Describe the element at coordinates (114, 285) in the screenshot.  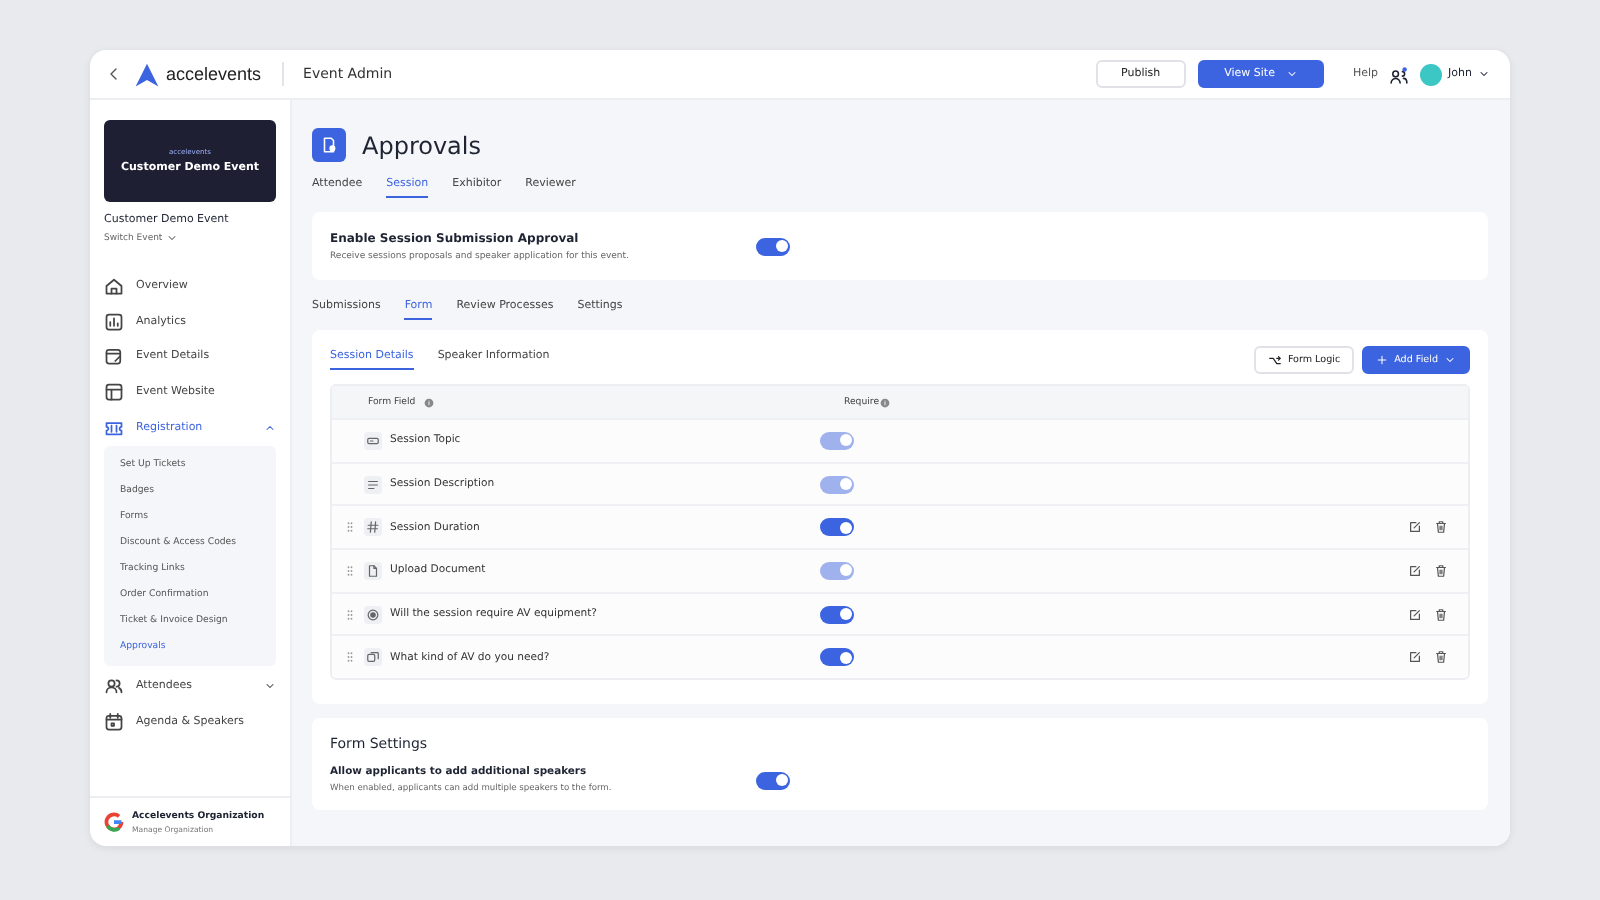
I see `home-icon` at that location.